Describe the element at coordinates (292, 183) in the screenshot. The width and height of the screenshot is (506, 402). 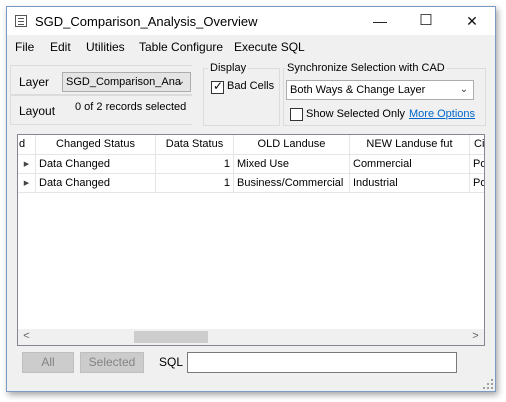
I see `table-cell: Business/Commercial` at that location.